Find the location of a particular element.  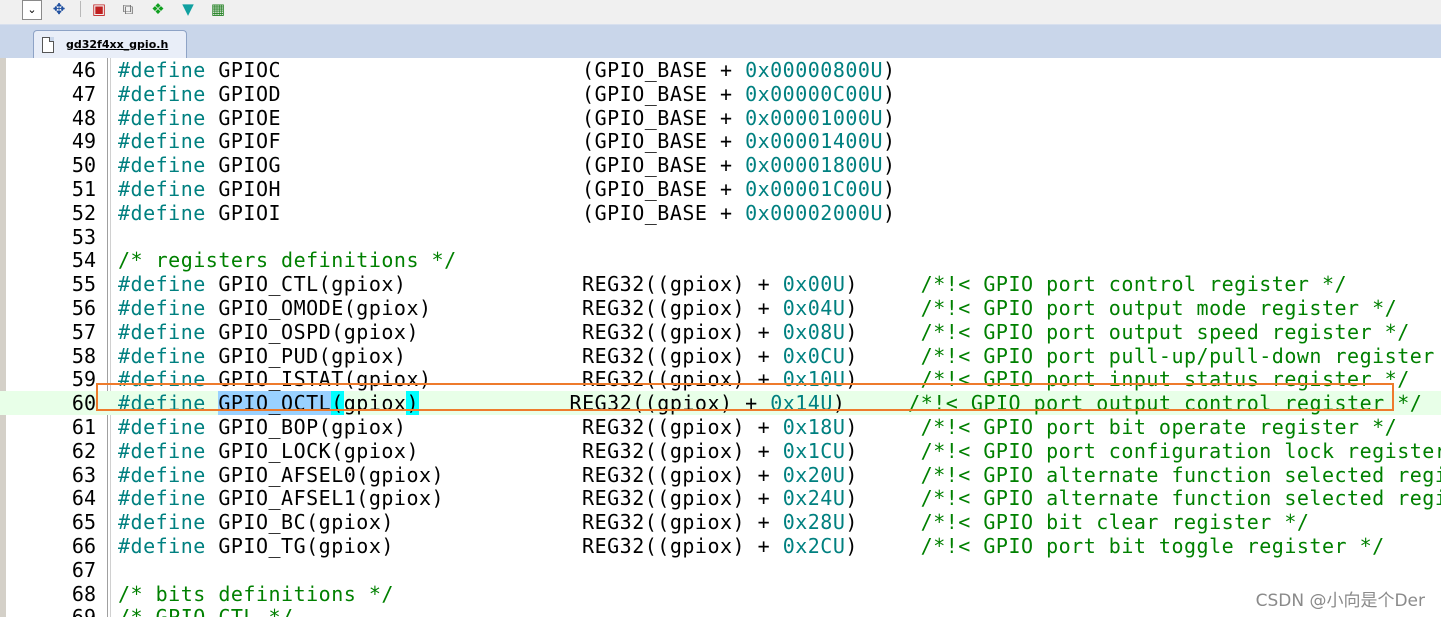

tab-label: gd32f4xx_gpio.h is located at coordinates (117, 44).